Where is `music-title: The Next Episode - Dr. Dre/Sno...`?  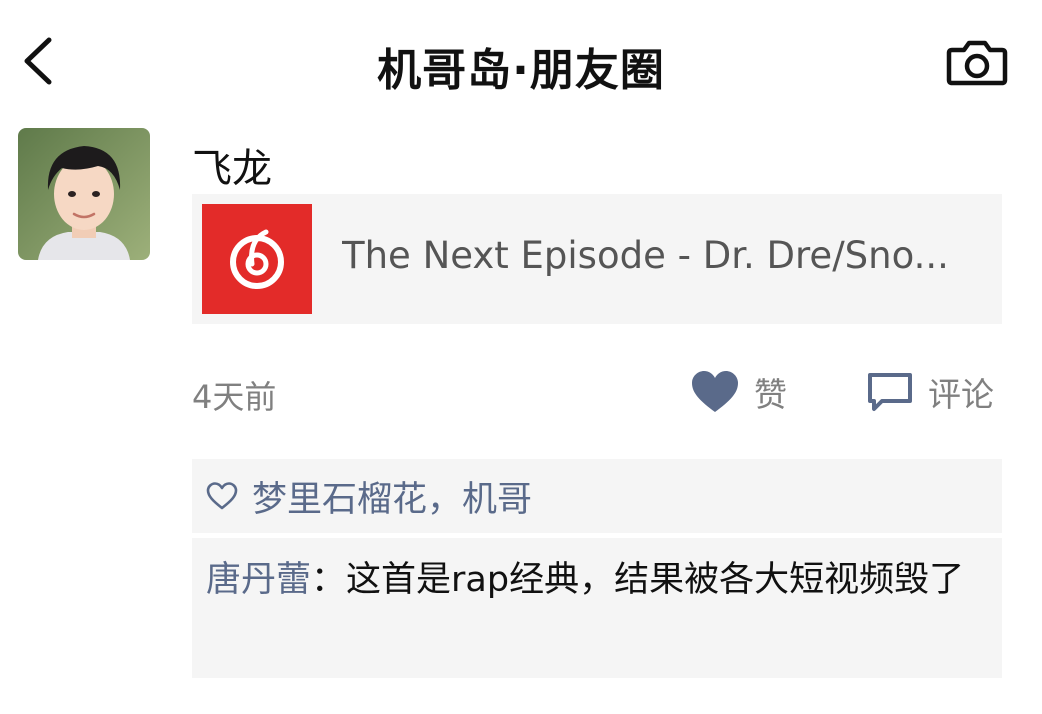 music-title: The Next Episode - Dr. Dre/Sno... is located at coordinates (645, 255).